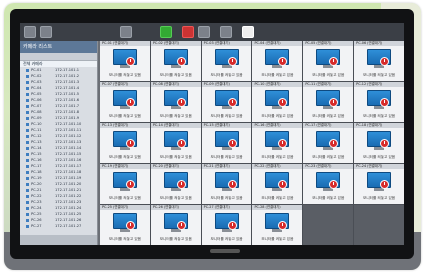 This screenshot has height=273, width=425. What do you see at coordinates (328, 61) in the screenshot?
I see `camera-tile: PC-05 (연결대기) 모니터를 켜놓고 있음` at bounding box center [328, 61].